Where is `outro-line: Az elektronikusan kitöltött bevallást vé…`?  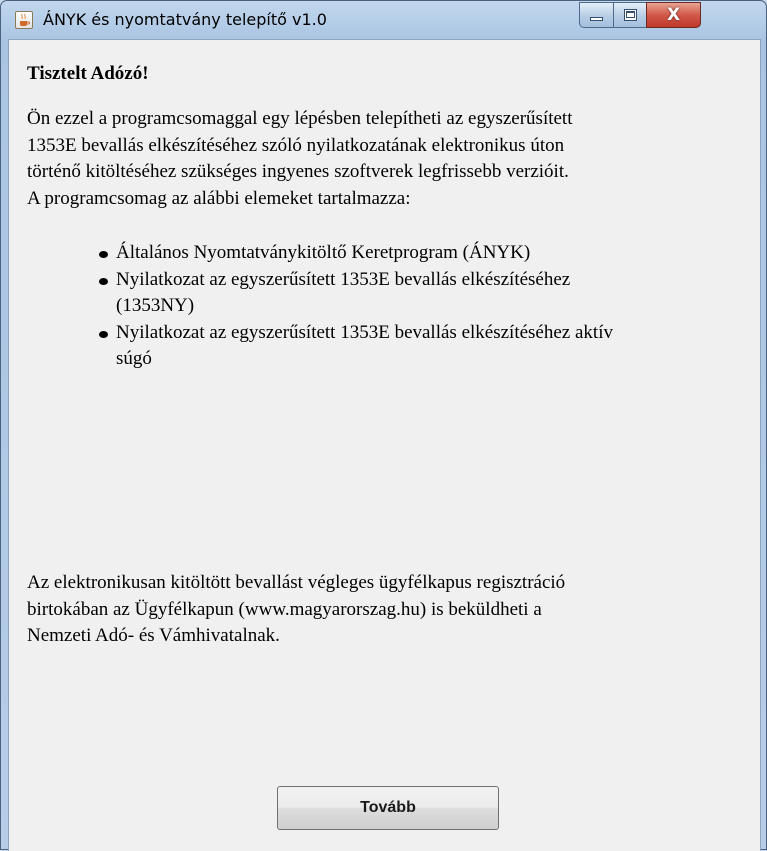
outro-line: Az elektronikusan kitöltött bevallást vé… is located at coordinates (296, 582).